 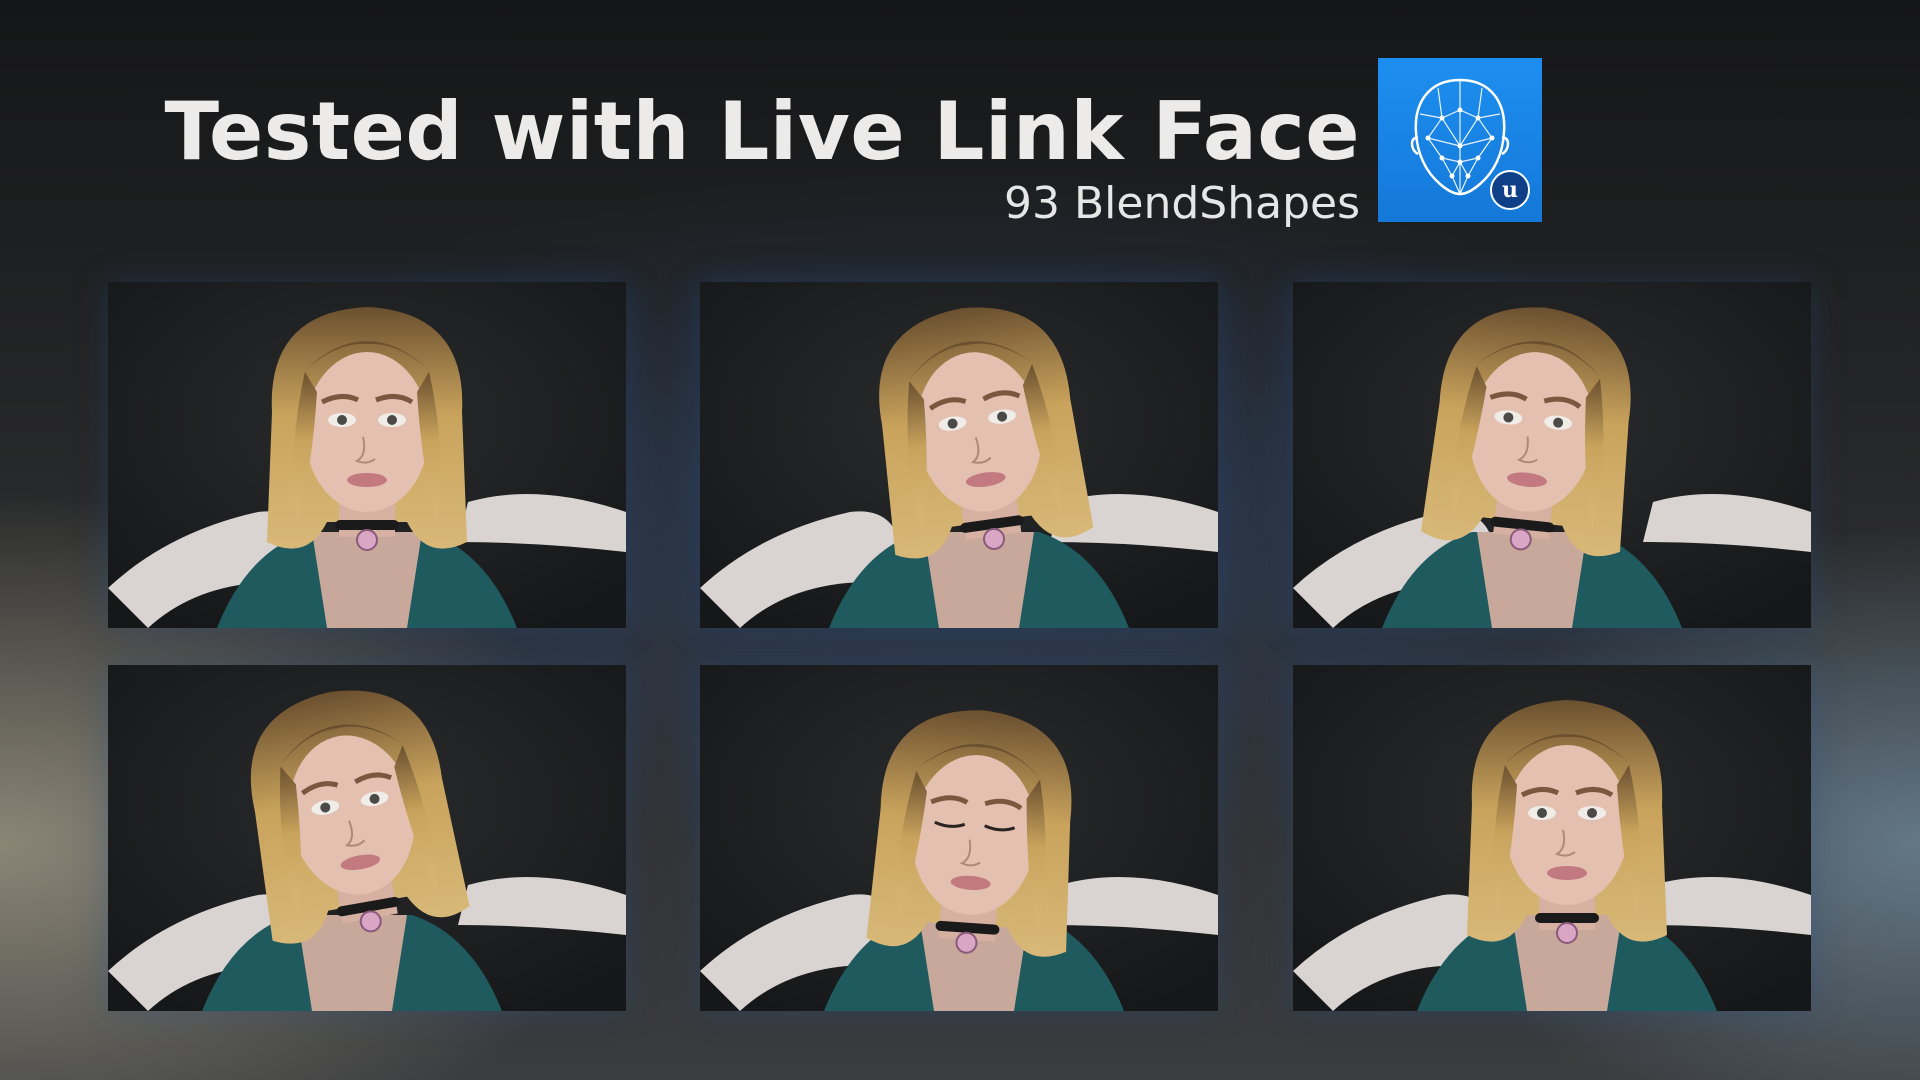 What do you see at coordinates (1460, 140) in the screenshot?
I see `live-link-face-app-icon: u` at bounding box center [1460, 140].